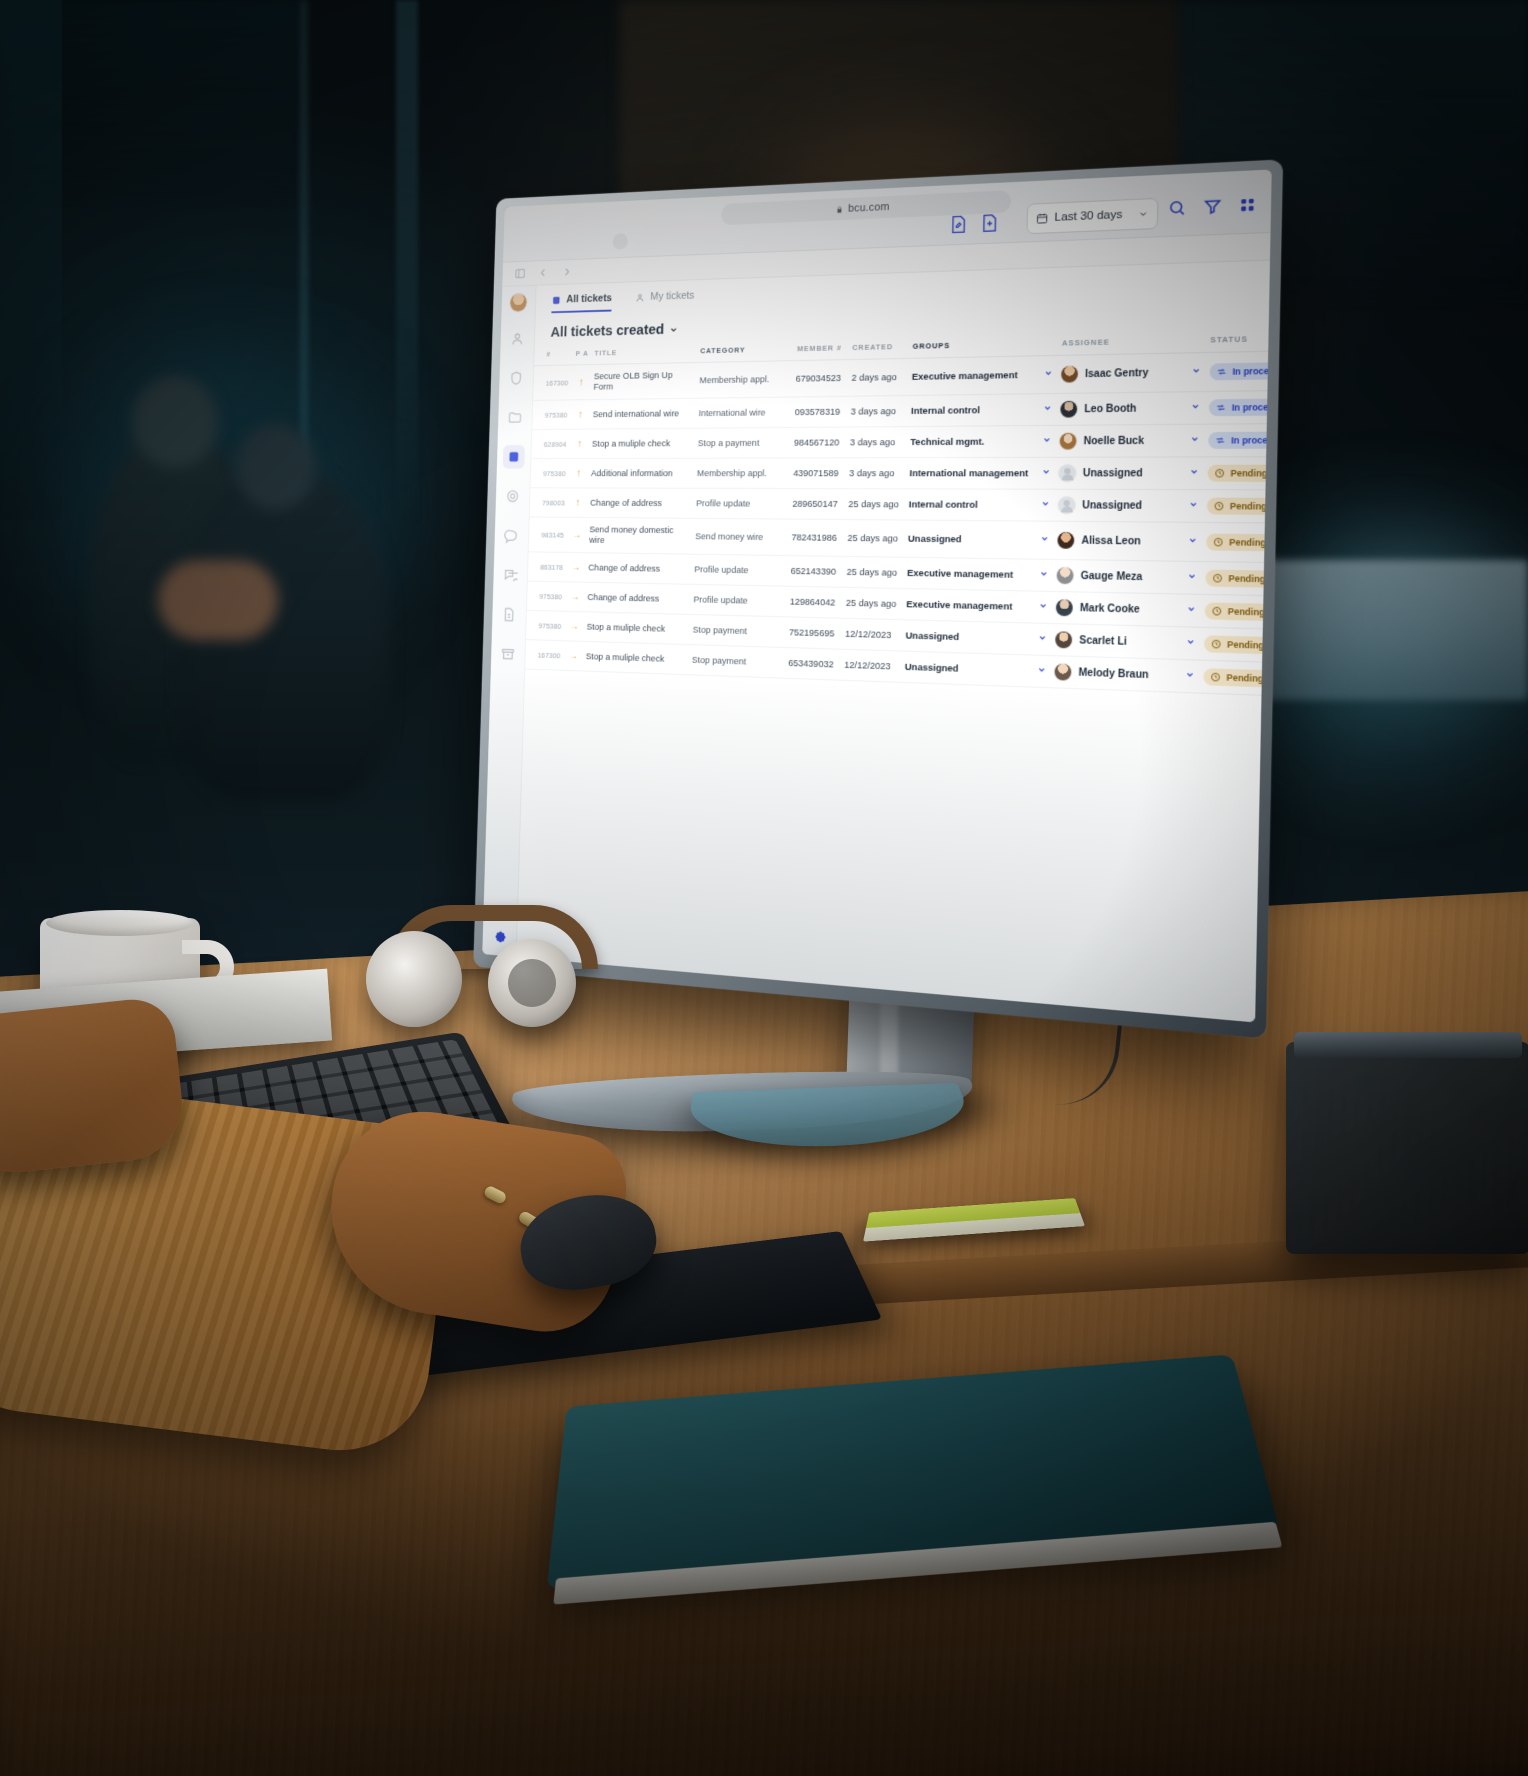  Describe the element at coordinates (1119, 473) in the screenshot. I see `cell-assignee: Unassigned` at that location.